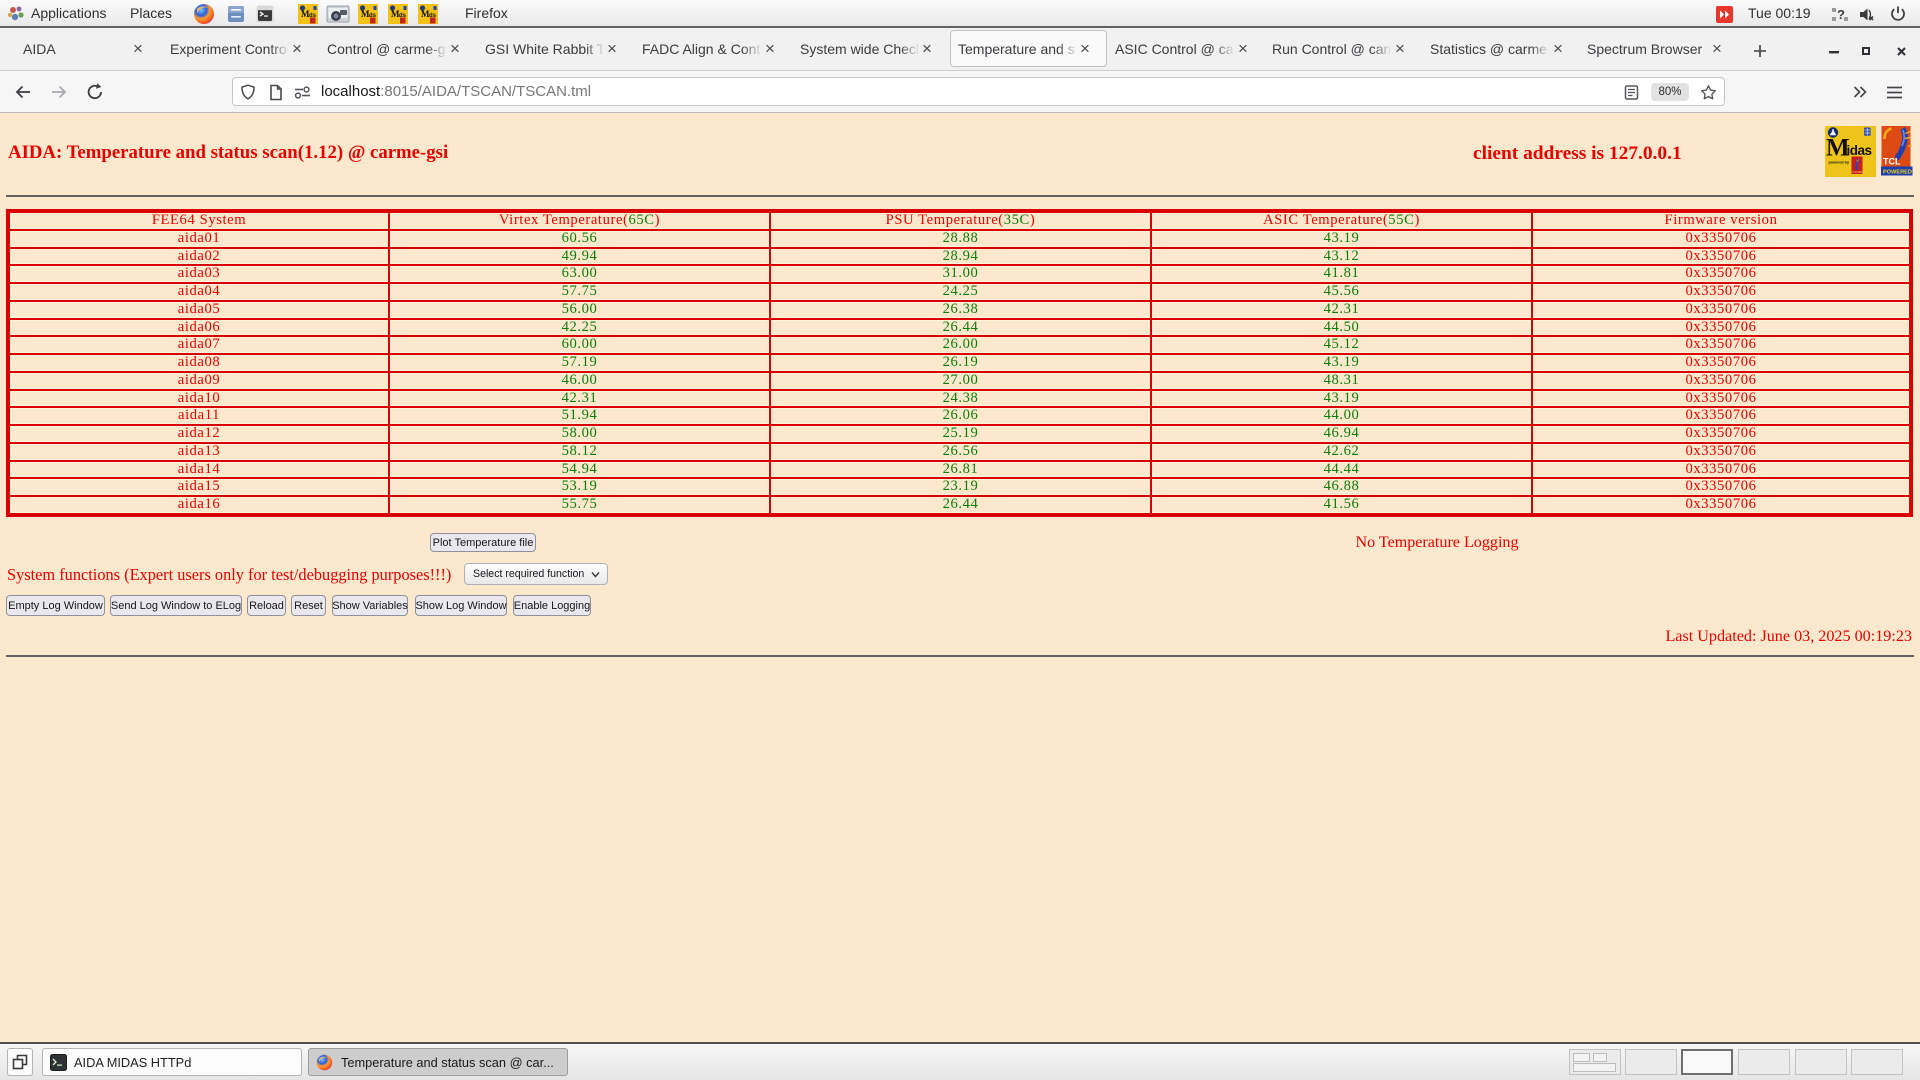 Image resolution: width=1920 pixels, height=1080 pixels. I want to click on svg-text: TCL, so click(1892, 162).